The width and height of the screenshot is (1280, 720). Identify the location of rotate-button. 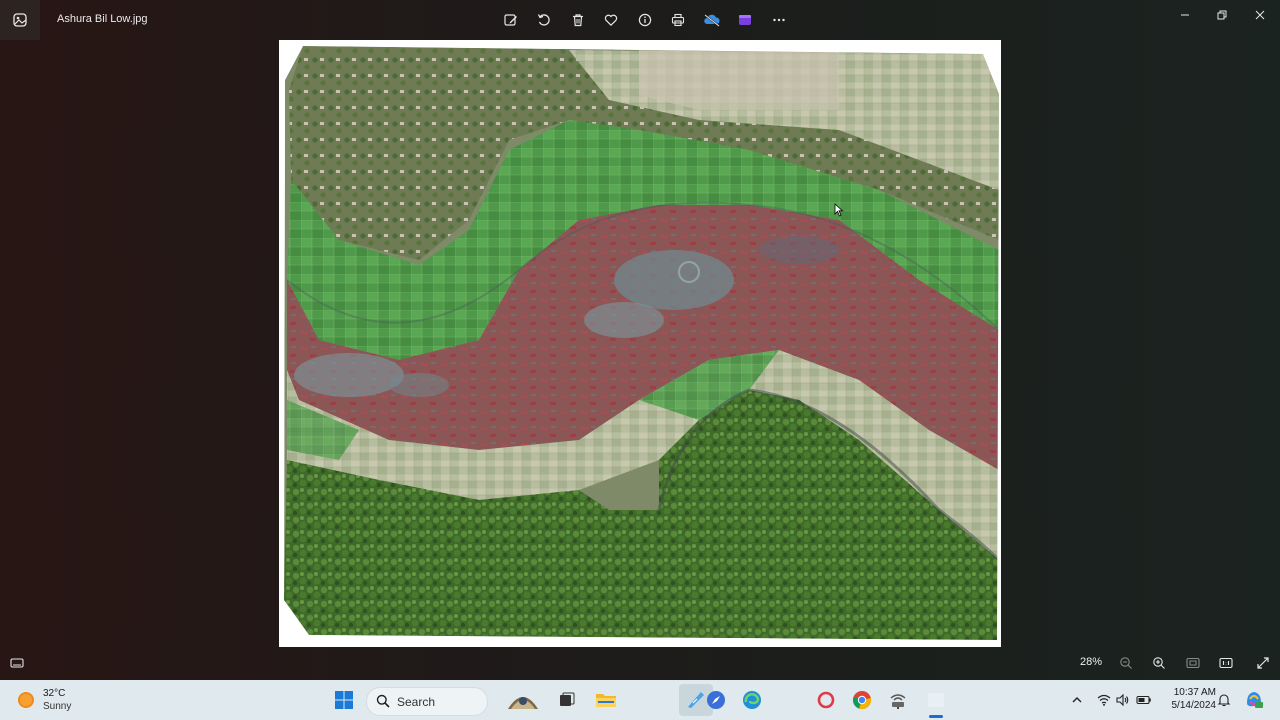
(545, 20).